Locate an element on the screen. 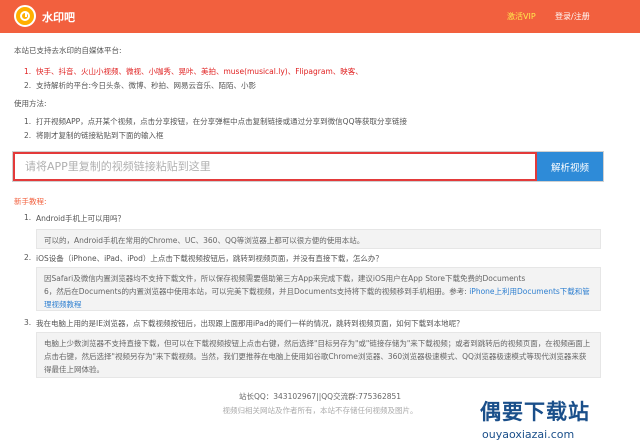  usage-title: 使用方法: is located at coordinates (30, 103).